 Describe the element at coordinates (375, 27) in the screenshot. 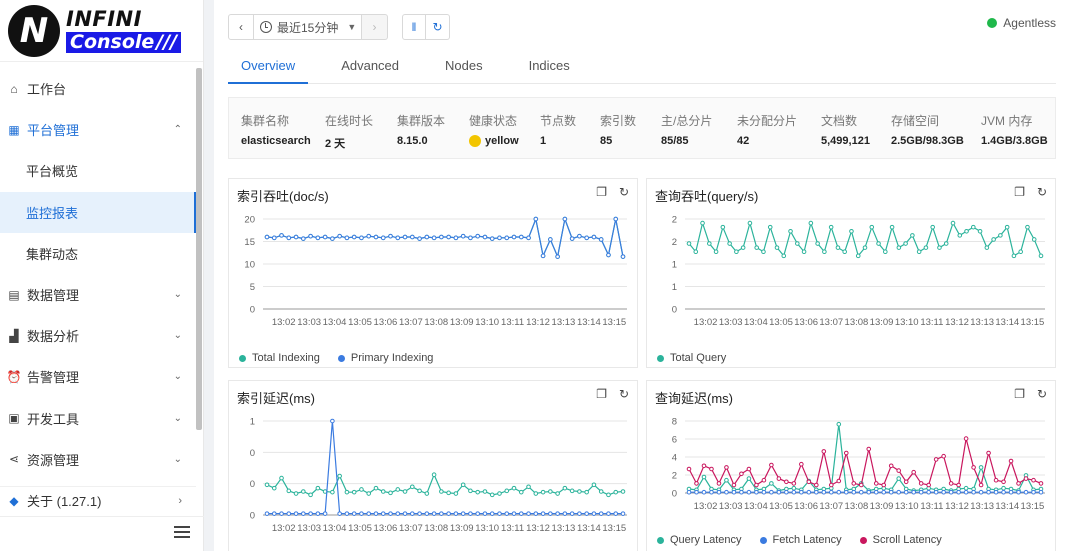

I see `next-range-button: ›` at that location.